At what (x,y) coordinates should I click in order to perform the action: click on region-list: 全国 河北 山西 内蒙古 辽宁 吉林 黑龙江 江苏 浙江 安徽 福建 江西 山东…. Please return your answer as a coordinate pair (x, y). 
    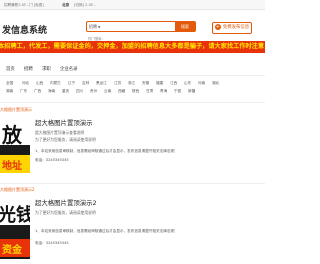
    Looking at the image, I should click on (132, 89).